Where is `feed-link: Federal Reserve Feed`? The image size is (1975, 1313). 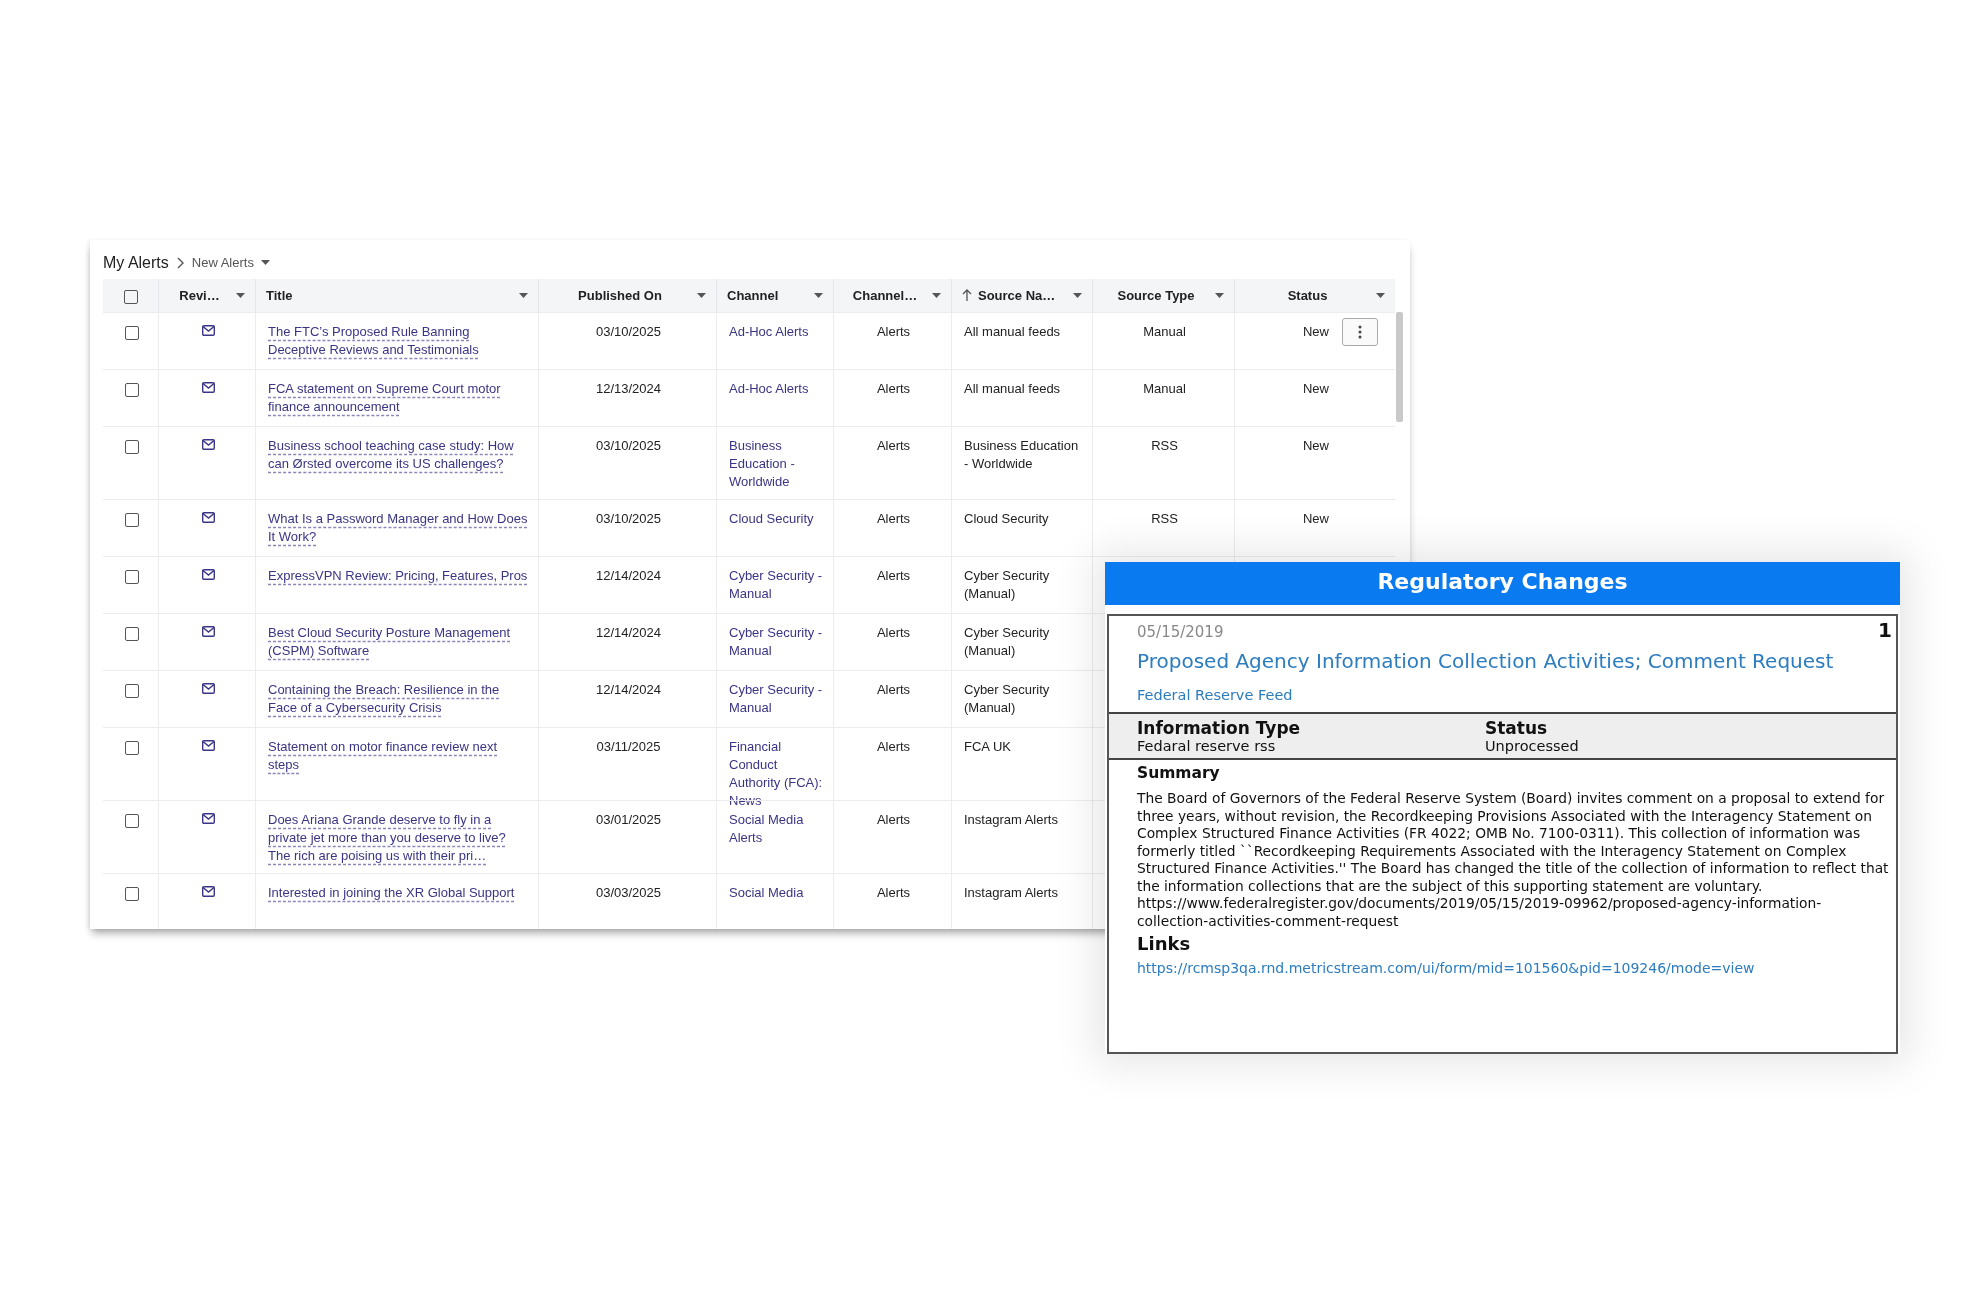
feed-link: Federal Reserve Feed is located at coordinates (1215, 695).